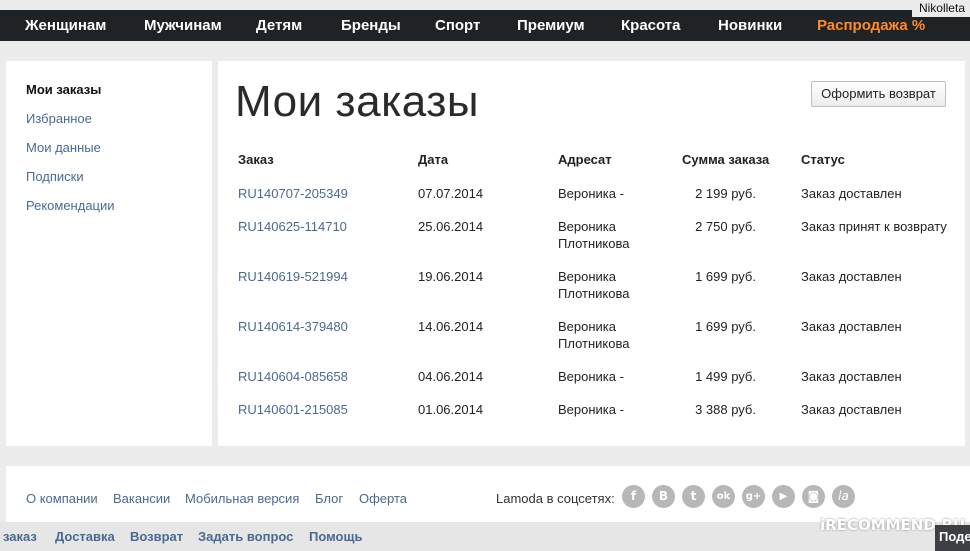 This screenshot has width=970, height=551. What do you see at coordinates (633, 496) in the screenshot?
I see `facebook-icon: f` at bounding box center [633, 496].